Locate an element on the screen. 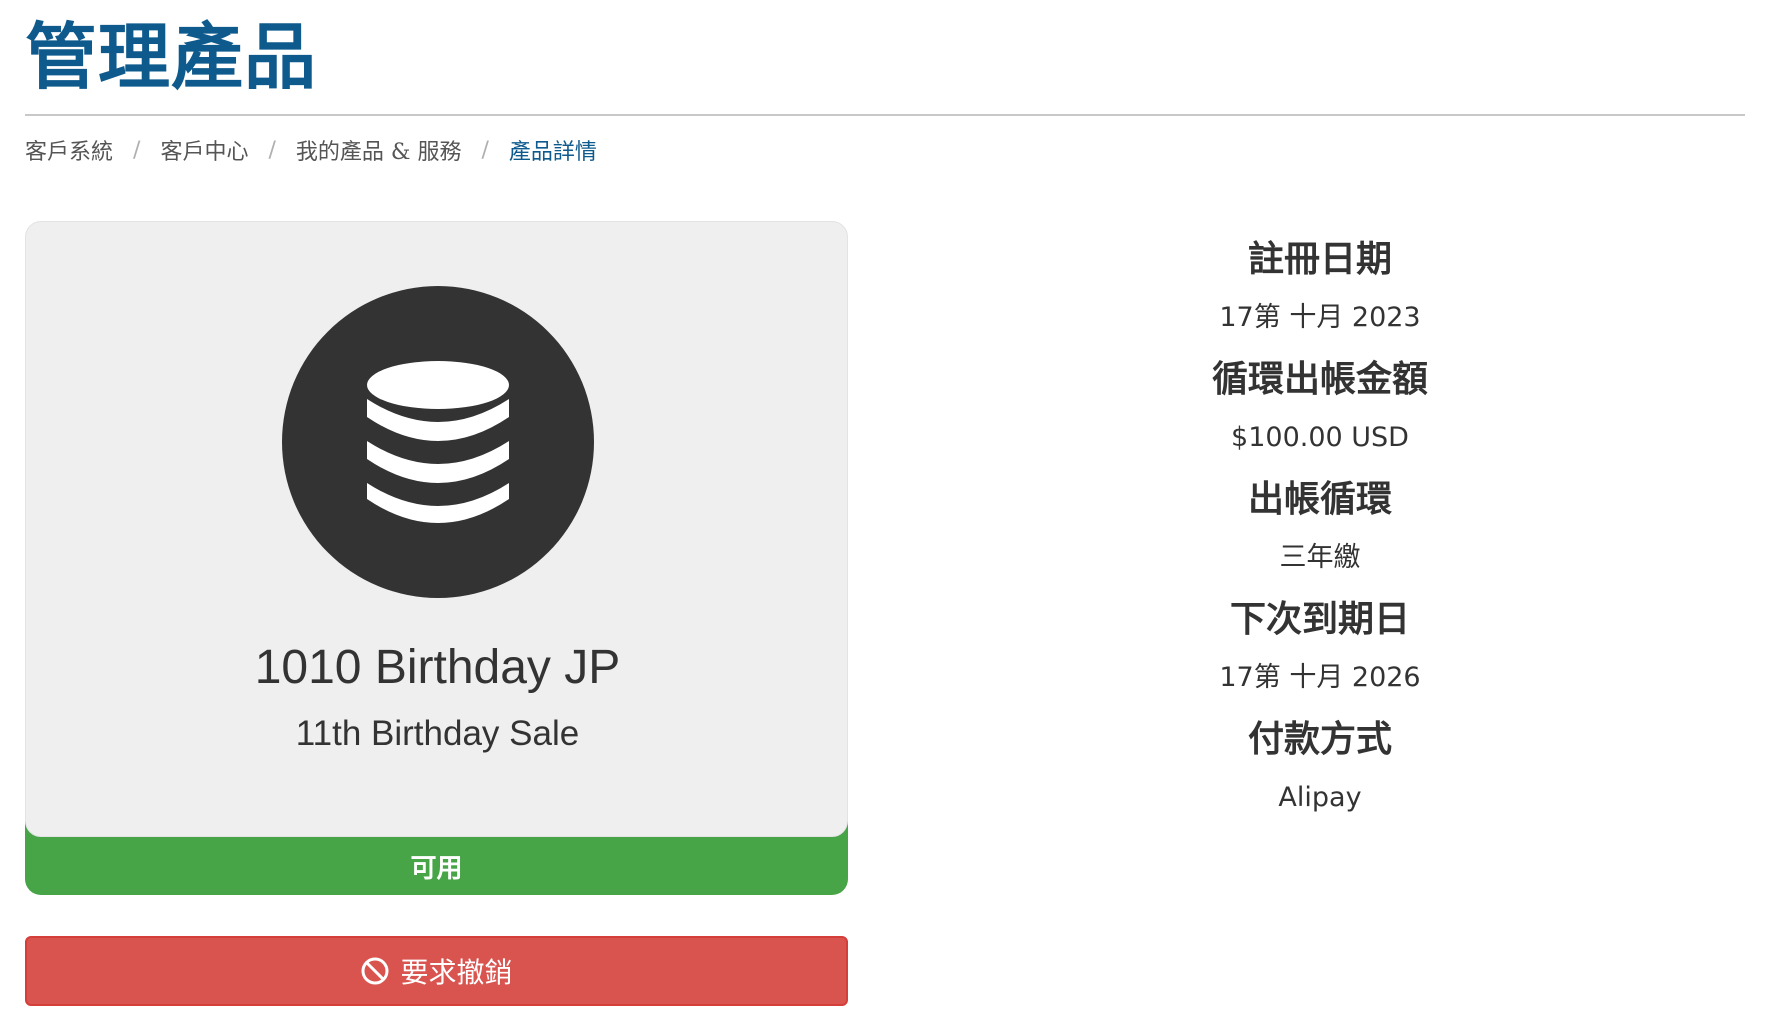  registration-date-label: 註冊日期 is located at coordinates (1319, 259).